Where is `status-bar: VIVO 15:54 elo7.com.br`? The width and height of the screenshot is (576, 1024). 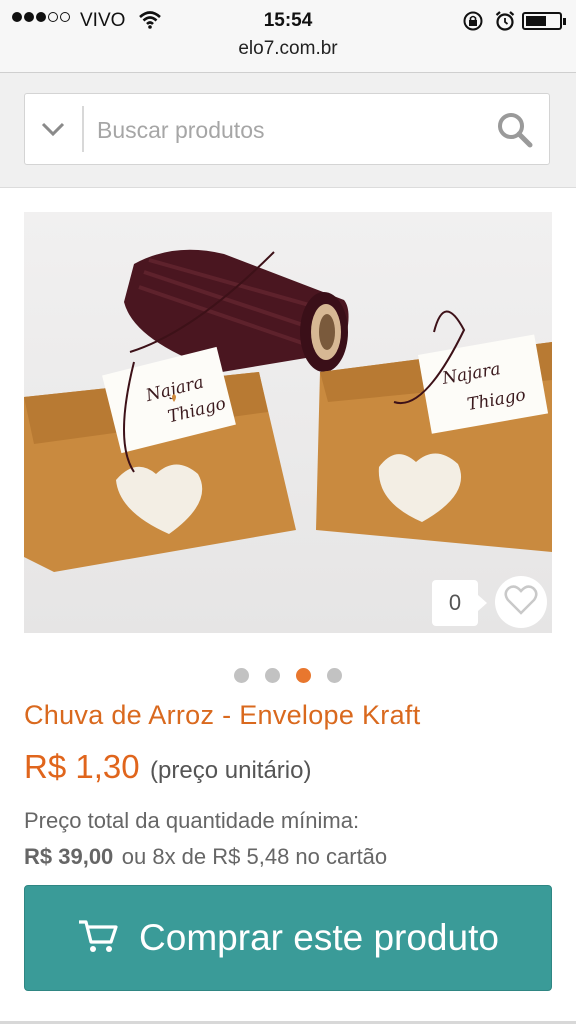 status-bar: VIVO 15:54 elo7.com.br is located at coordinates (288, 36).